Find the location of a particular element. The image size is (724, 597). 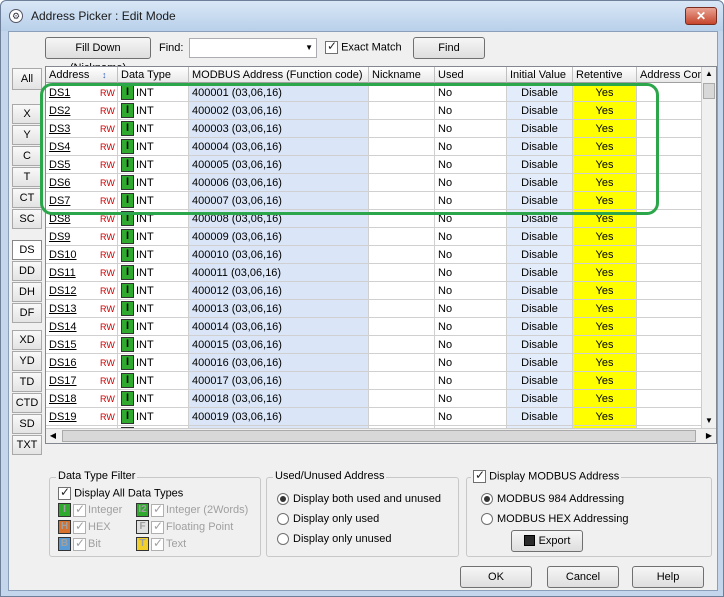

table-row: DS18 RW I INT 400018 (03,06,16) No Disable Yes is located at coordinates (381, 399).